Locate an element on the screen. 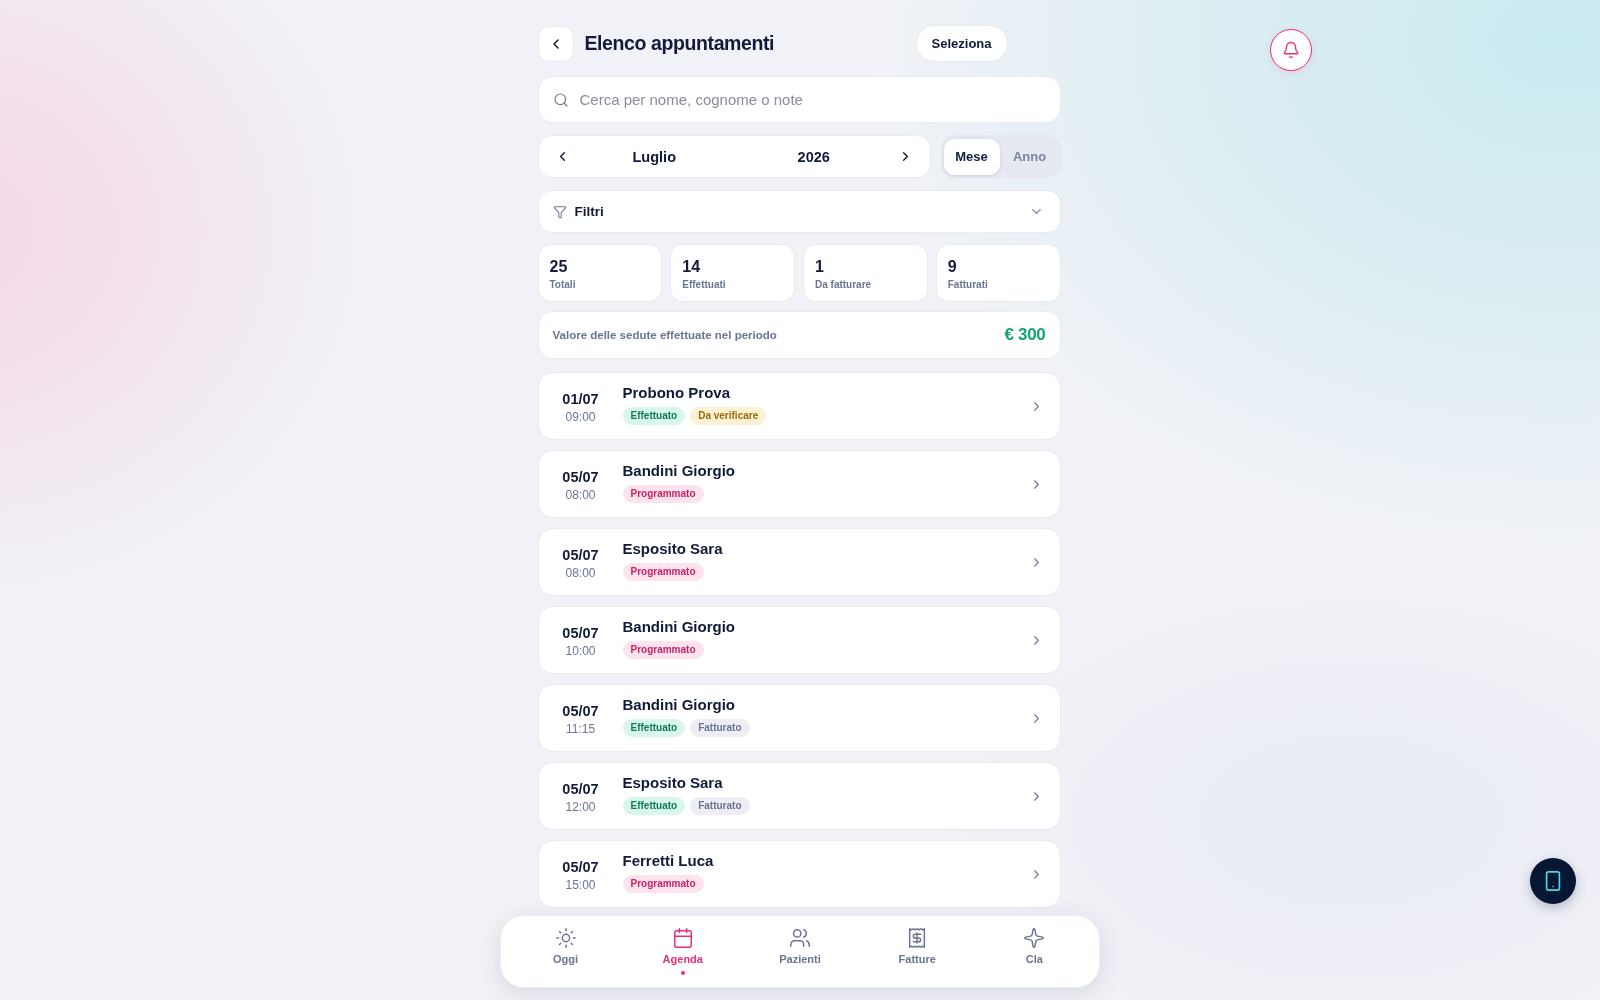 The height and width of the screenshot is (1000, 1600). filters-button: Filtri is located at coordinates (799, 211).